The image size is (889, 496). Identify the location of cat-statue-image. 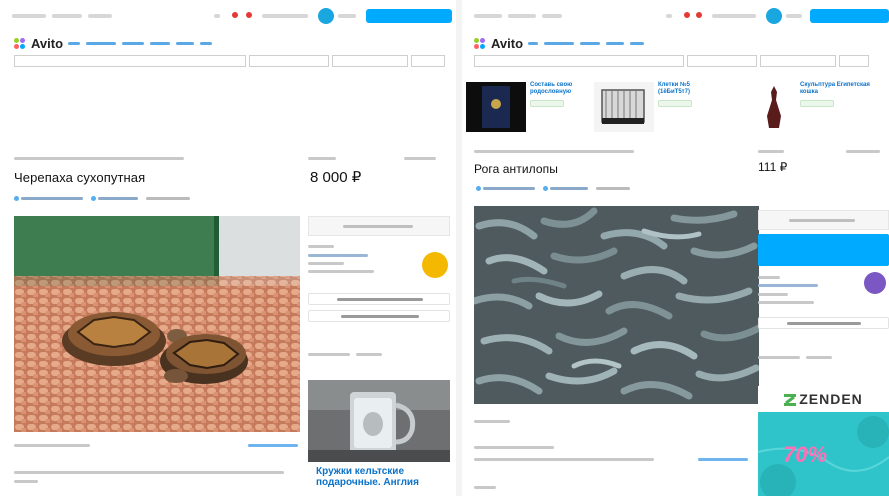
(774, 107).